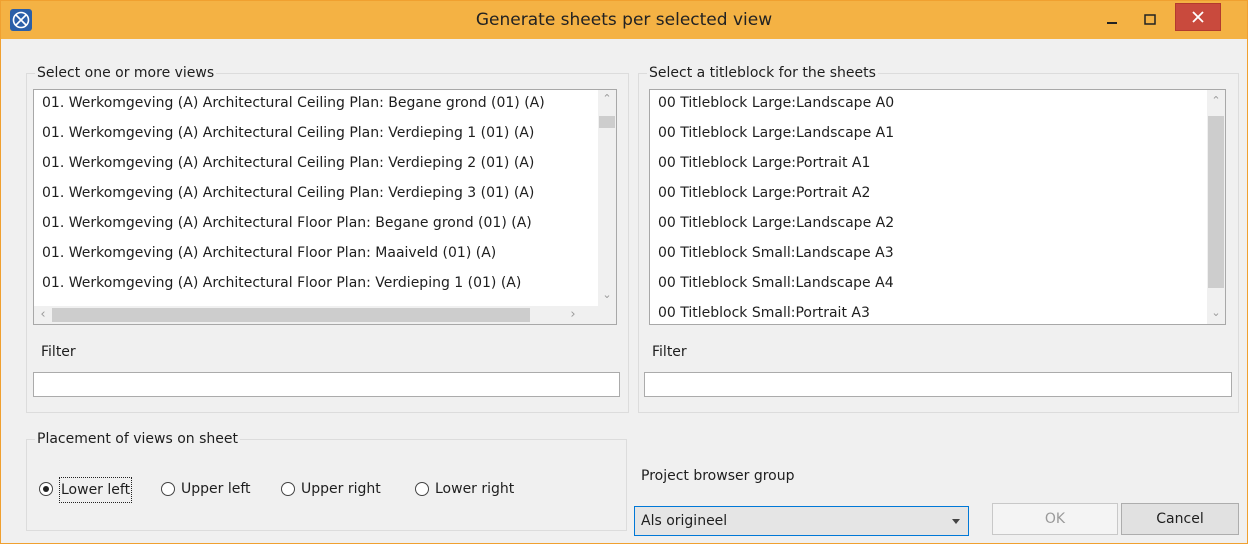 This screenshot has height=544, width=1248. Describe the element at coordinates (776, 283) in the screenshot. I see `list-item: 00 Titleblock Small:Landscape A4` at that location.